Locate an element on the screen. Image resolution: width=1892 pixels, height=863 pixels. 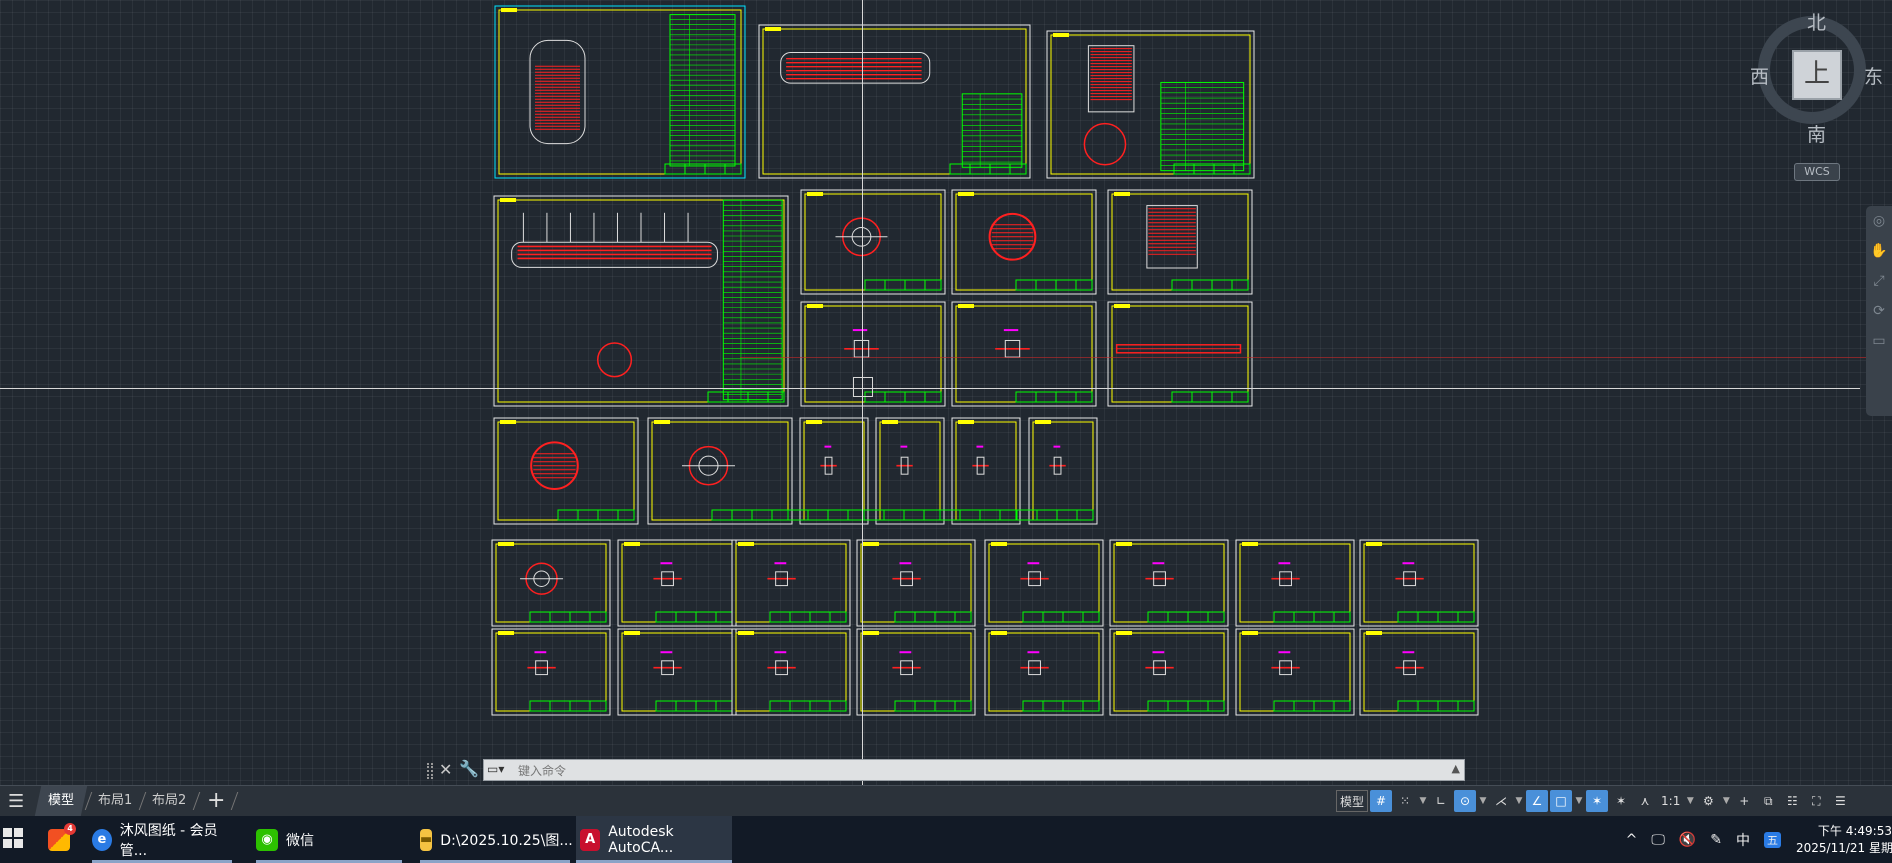
ortho-icon: ∟ is located at coordinates (1441, 801).